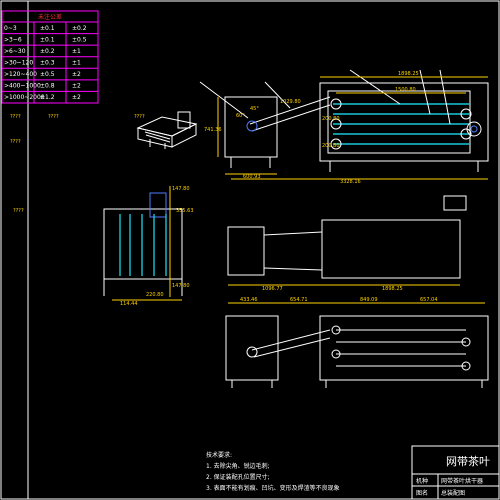  Describe the element at coordinates (13, 39) in the screenshot. I see `tolerance-cell-range: >3~6` at that location.